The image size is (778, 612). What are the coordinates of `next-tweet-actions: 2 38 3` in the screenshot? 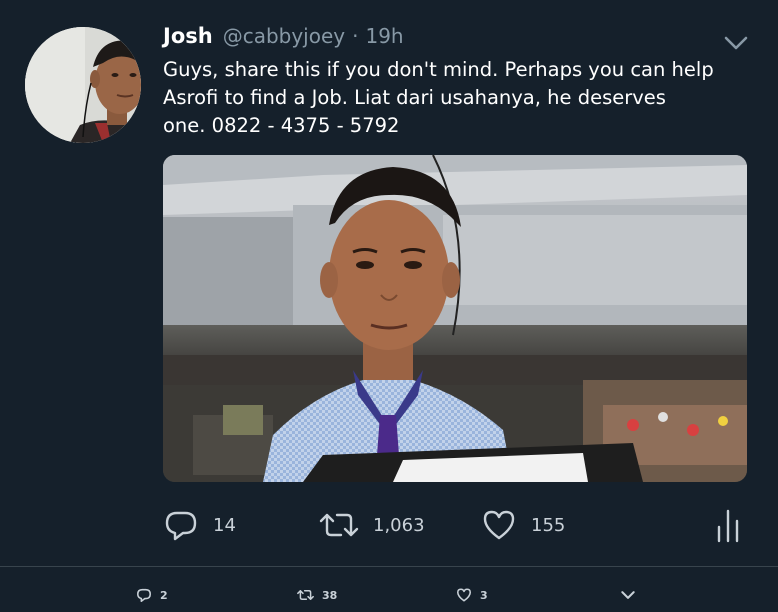 It's located at (389, 589).